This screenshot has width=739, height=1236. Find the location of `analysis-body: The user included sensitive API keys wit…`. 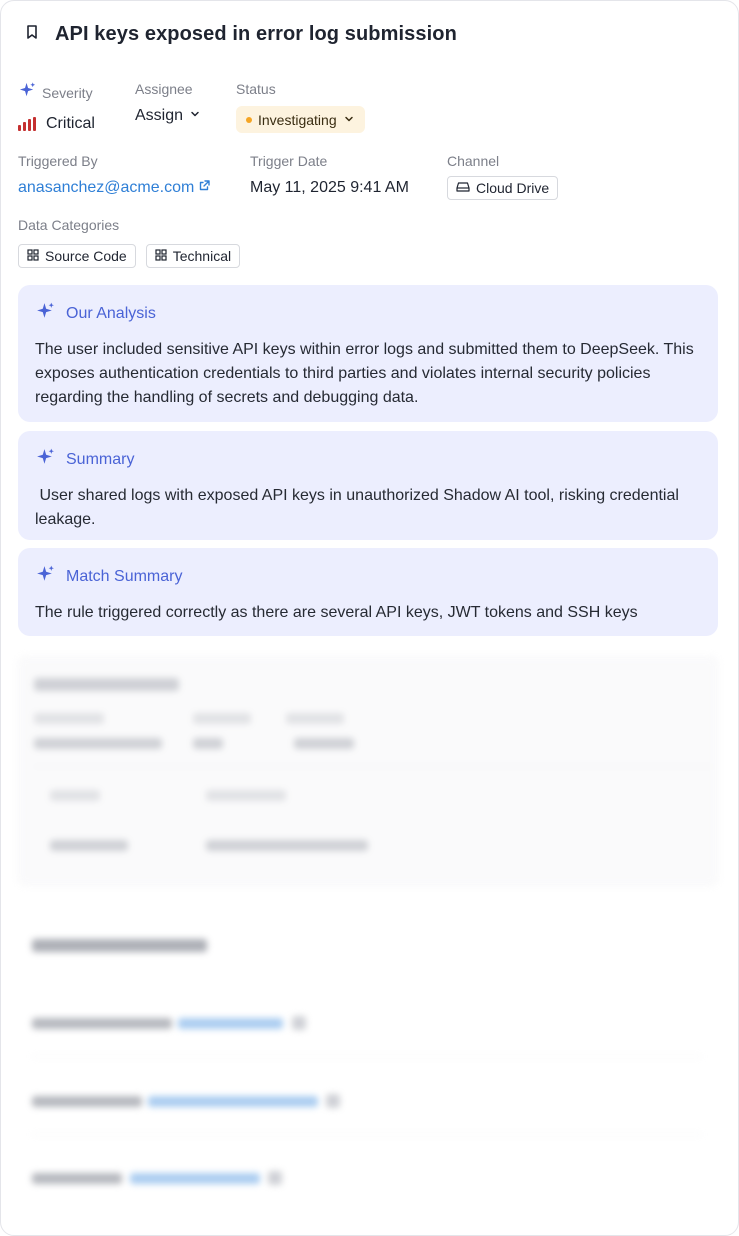

analysis-body: The user included sensitive API keys wit… is located at coordinates (364, 373).